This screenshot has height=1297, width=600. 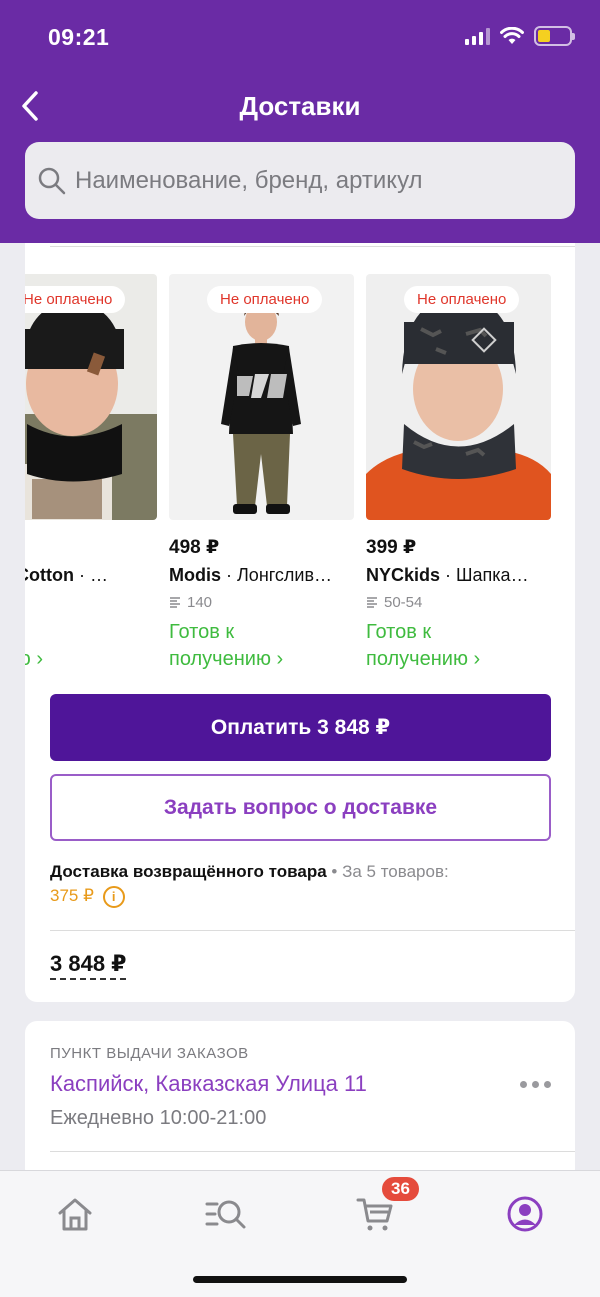 I want to click on status-icons, so click(x=520, y=36).